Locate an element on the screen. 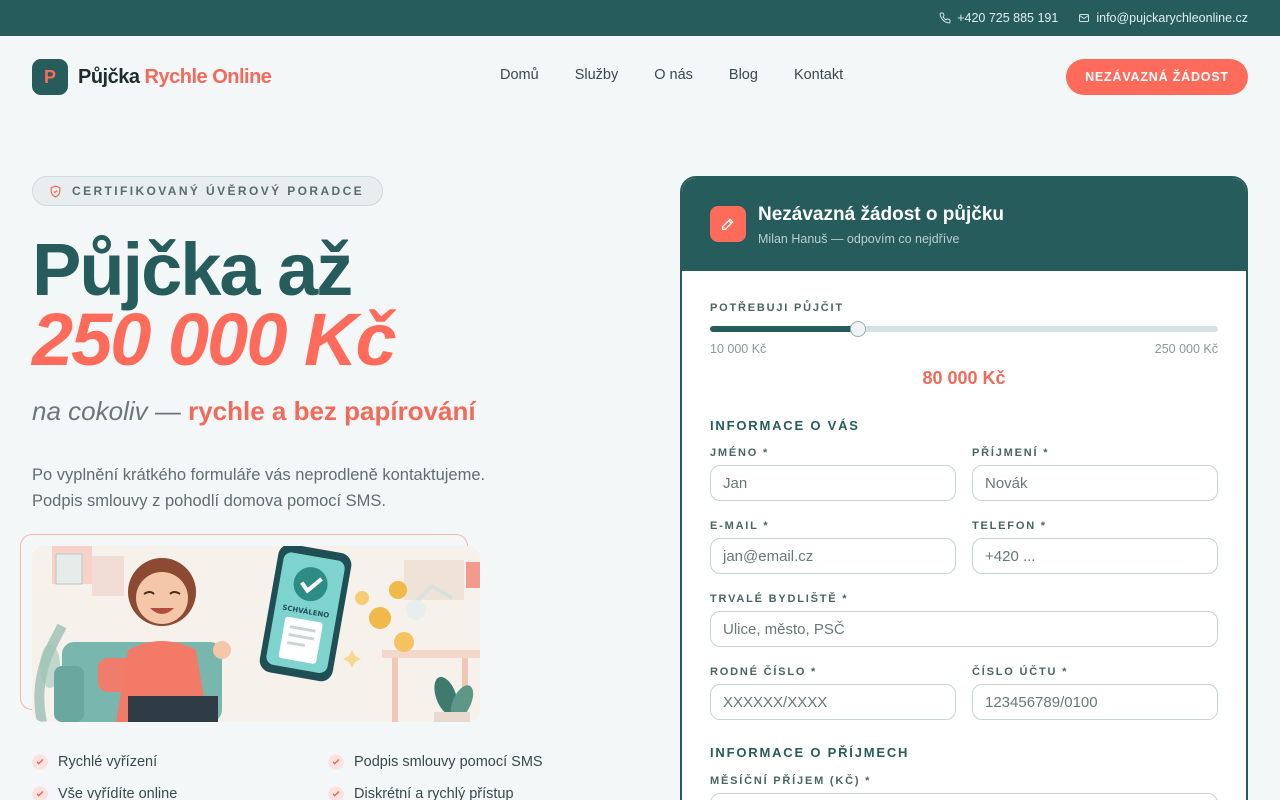 The height and width of the screenshot is (800, 1280). mail-icon is located at coordinates (1084, 18).